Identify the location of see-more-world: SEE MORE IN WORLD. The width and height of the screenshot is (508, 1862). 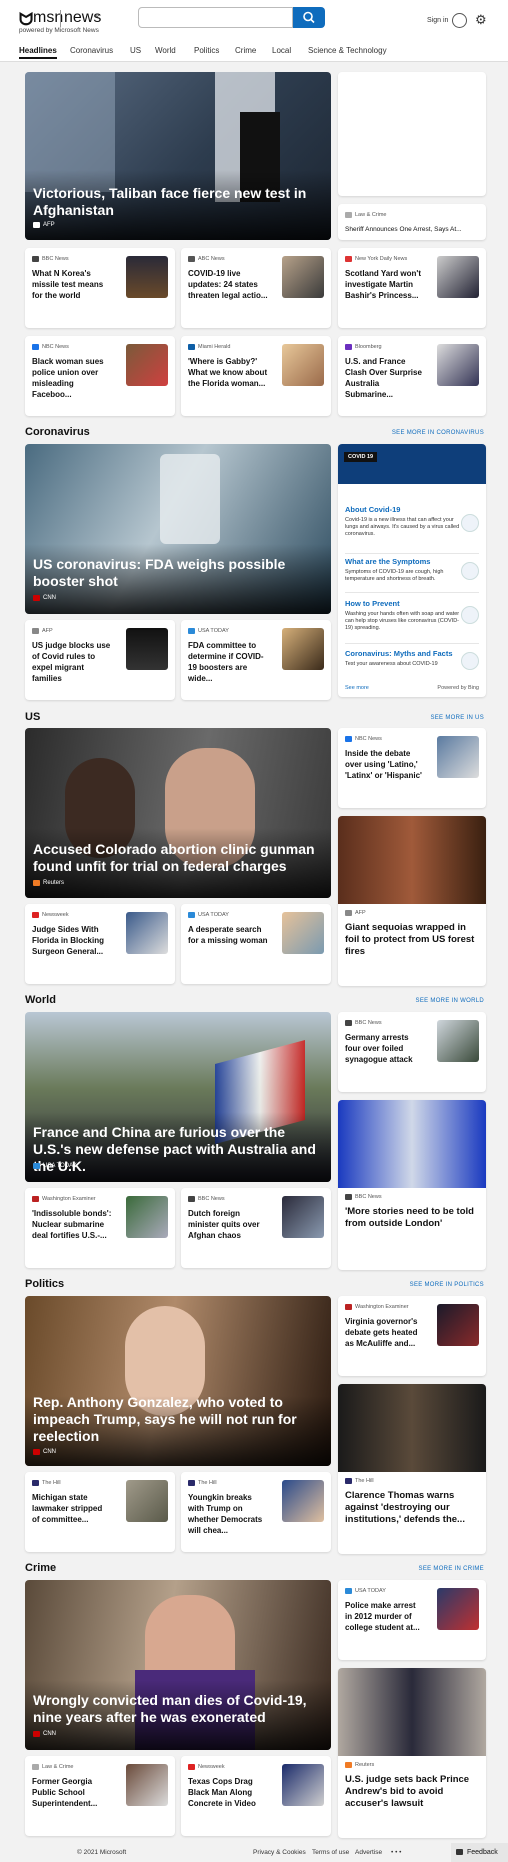
(450, 1001).